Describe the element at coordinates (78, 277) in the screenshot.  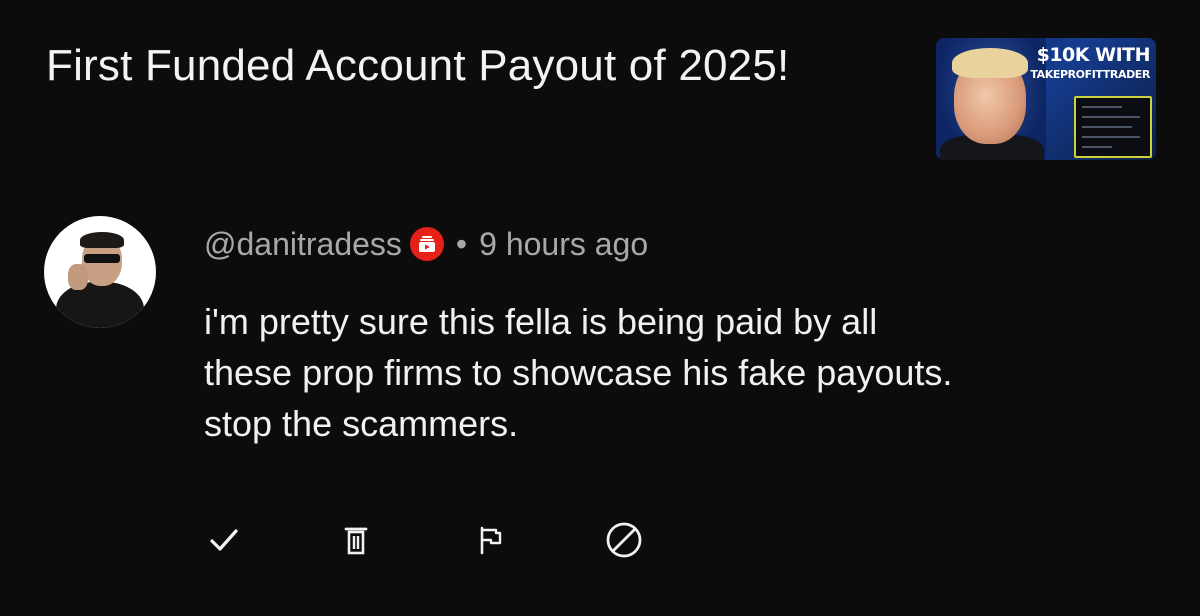
I see `avatar-hand` at that location.